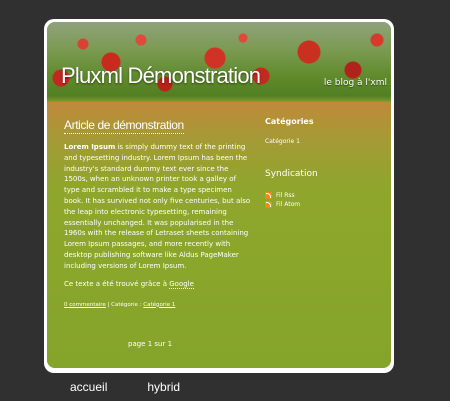  I want to click on feed-atom: Fil Atom, so click(325, 204).